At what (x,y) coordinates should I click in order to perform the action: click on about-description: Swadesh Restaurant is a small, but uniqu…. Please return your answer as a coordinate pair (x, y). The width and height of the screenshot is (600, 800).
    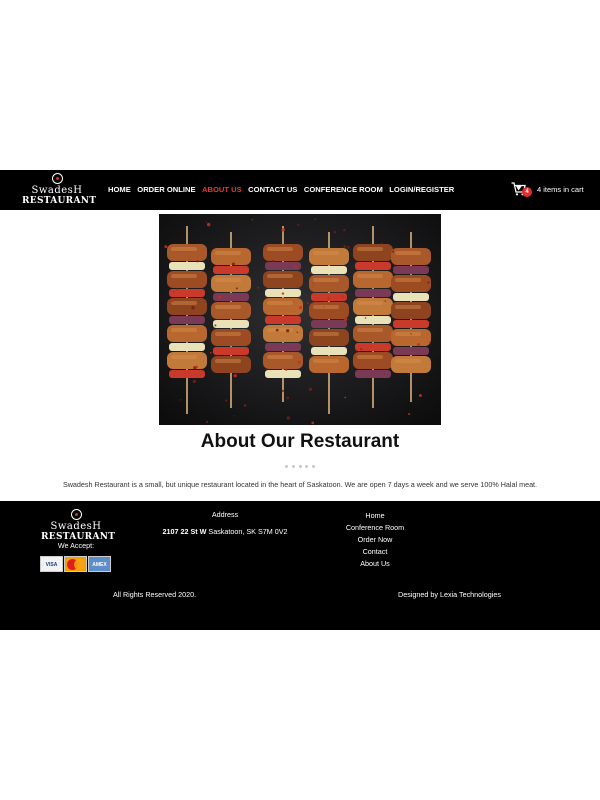
    Looking at the image, I should click on (300, 484).